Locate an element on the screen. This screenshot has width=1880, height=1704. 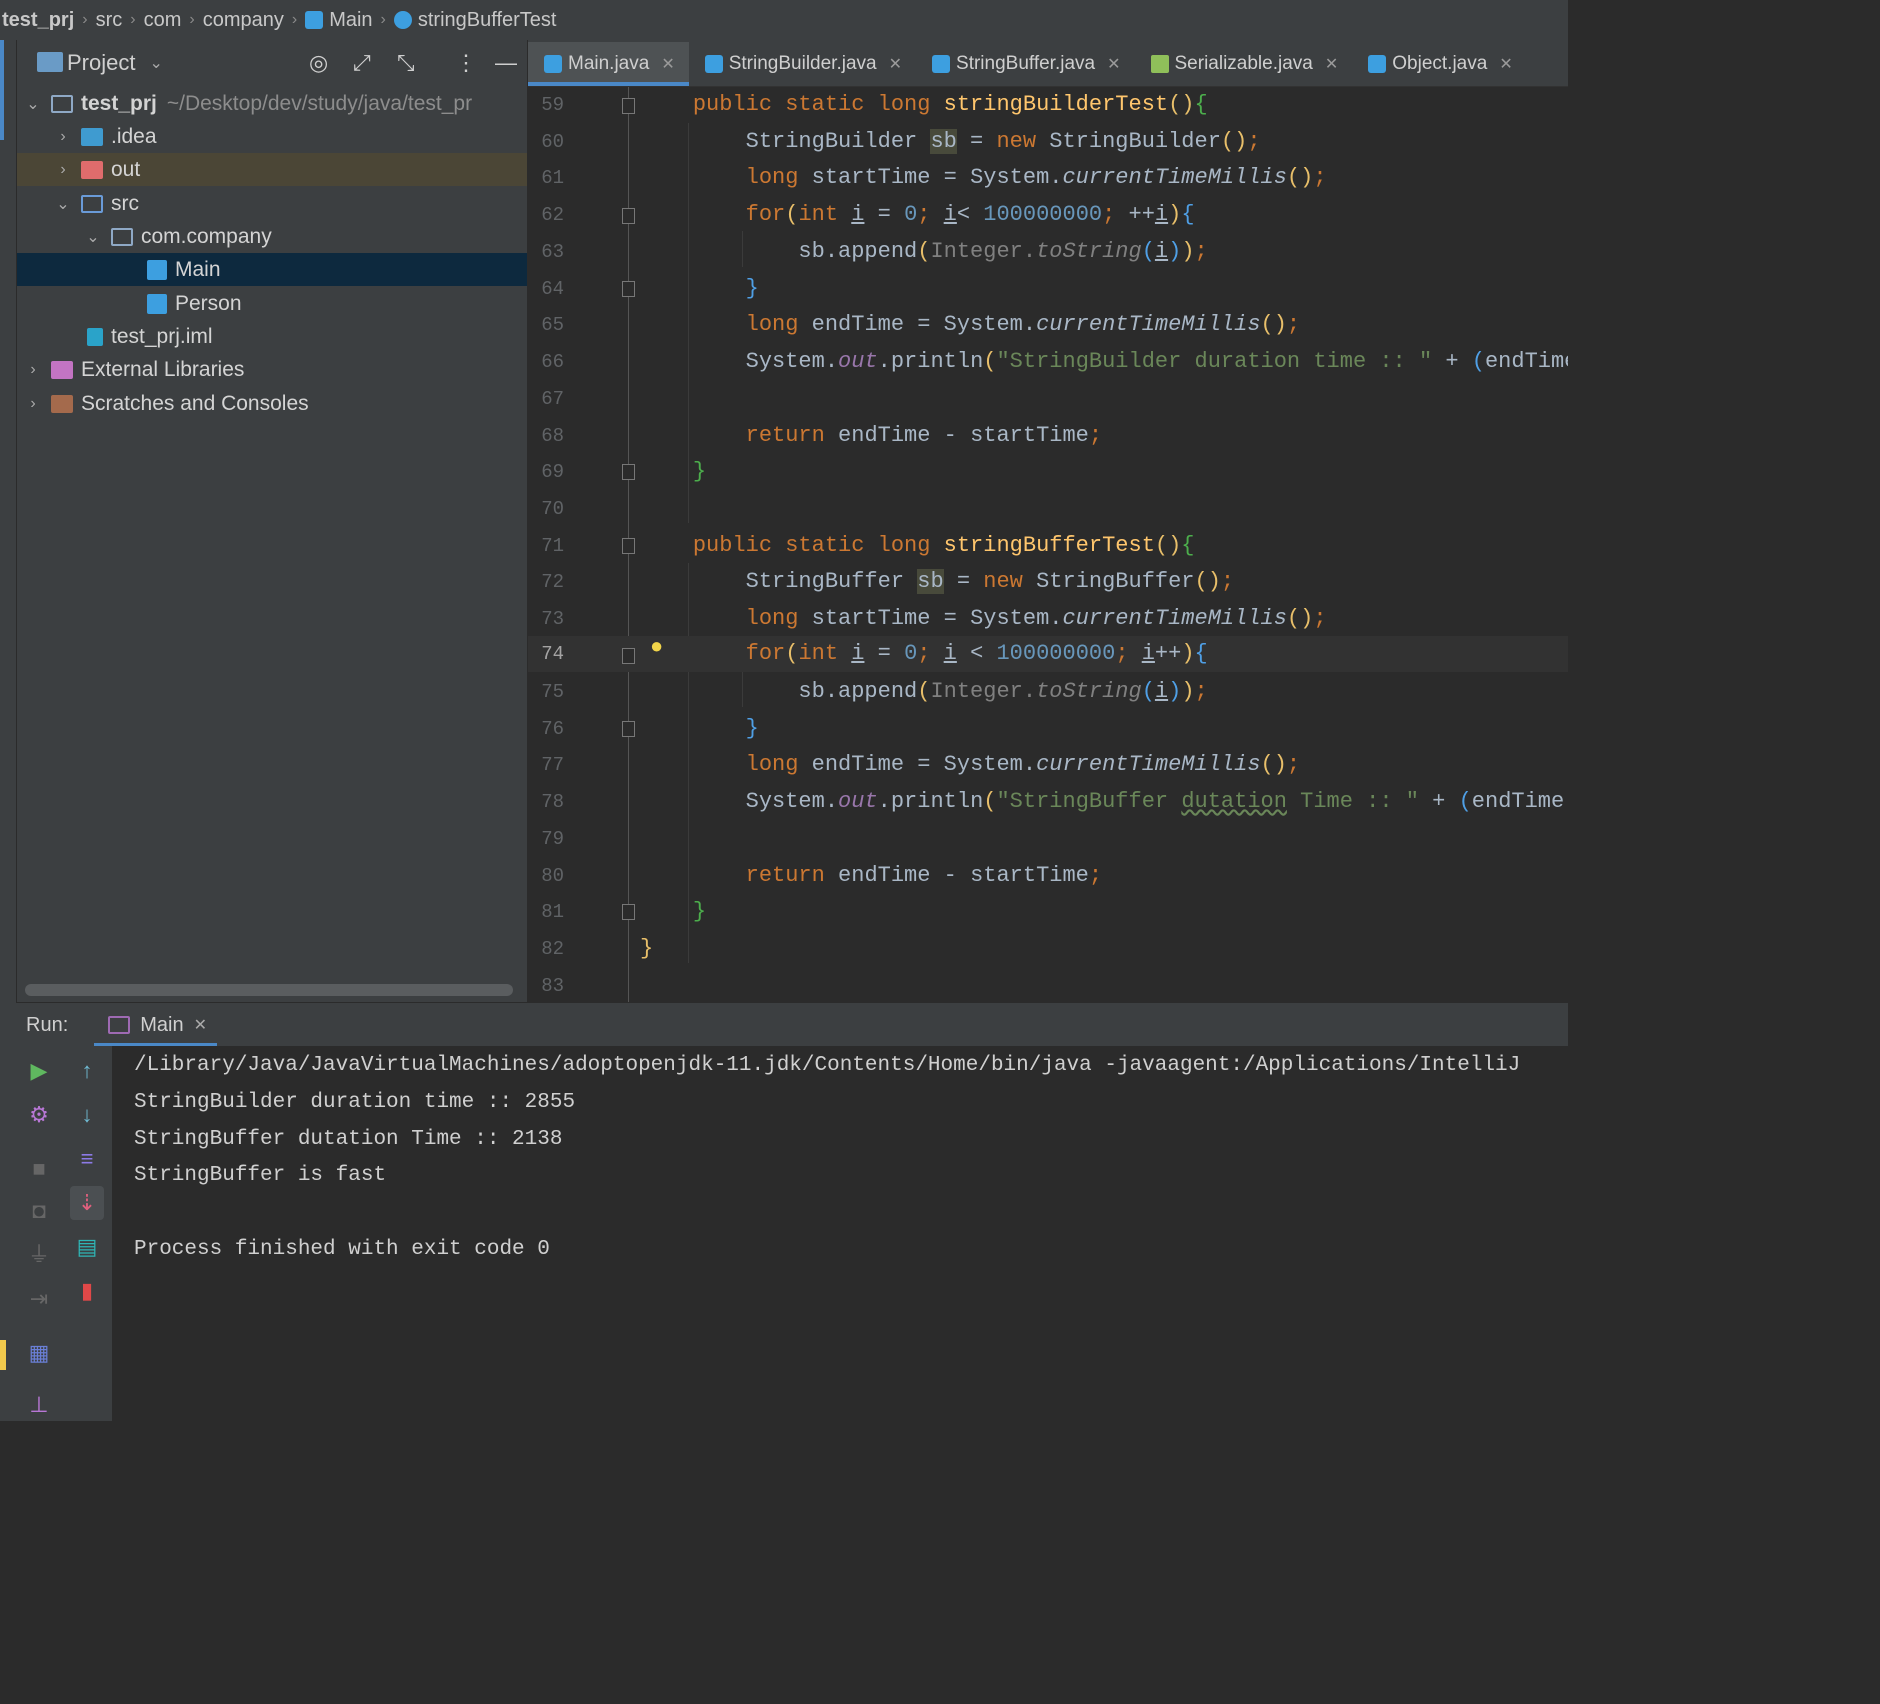
breadcrumb-project: test_prj is located at coordinates (40, 20).